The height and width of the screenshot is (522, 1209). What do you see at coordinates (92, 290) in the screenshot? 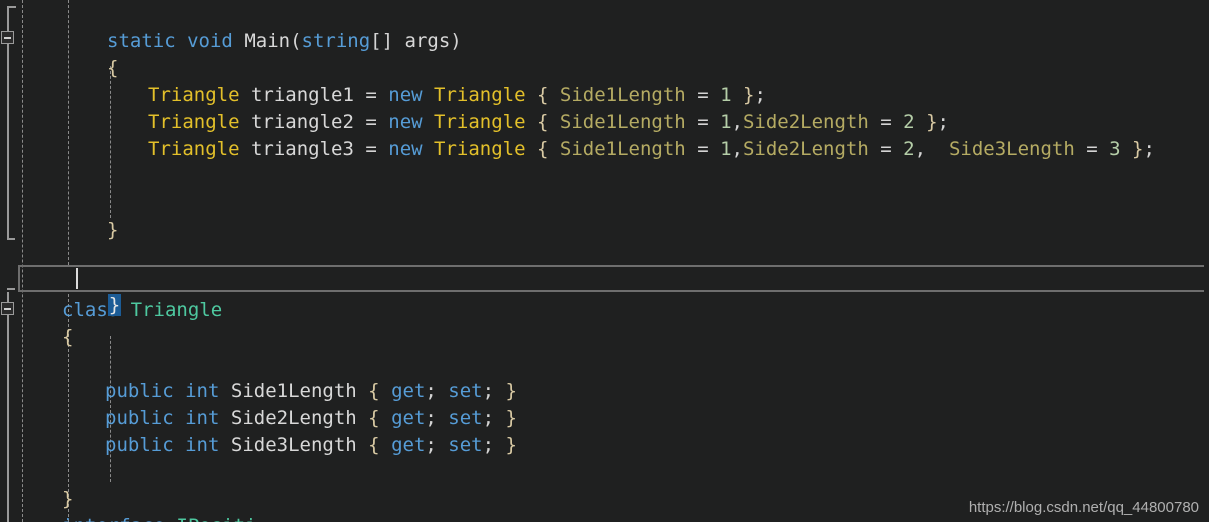
I see `current-line-text: }` at bounding box center [92, 290].